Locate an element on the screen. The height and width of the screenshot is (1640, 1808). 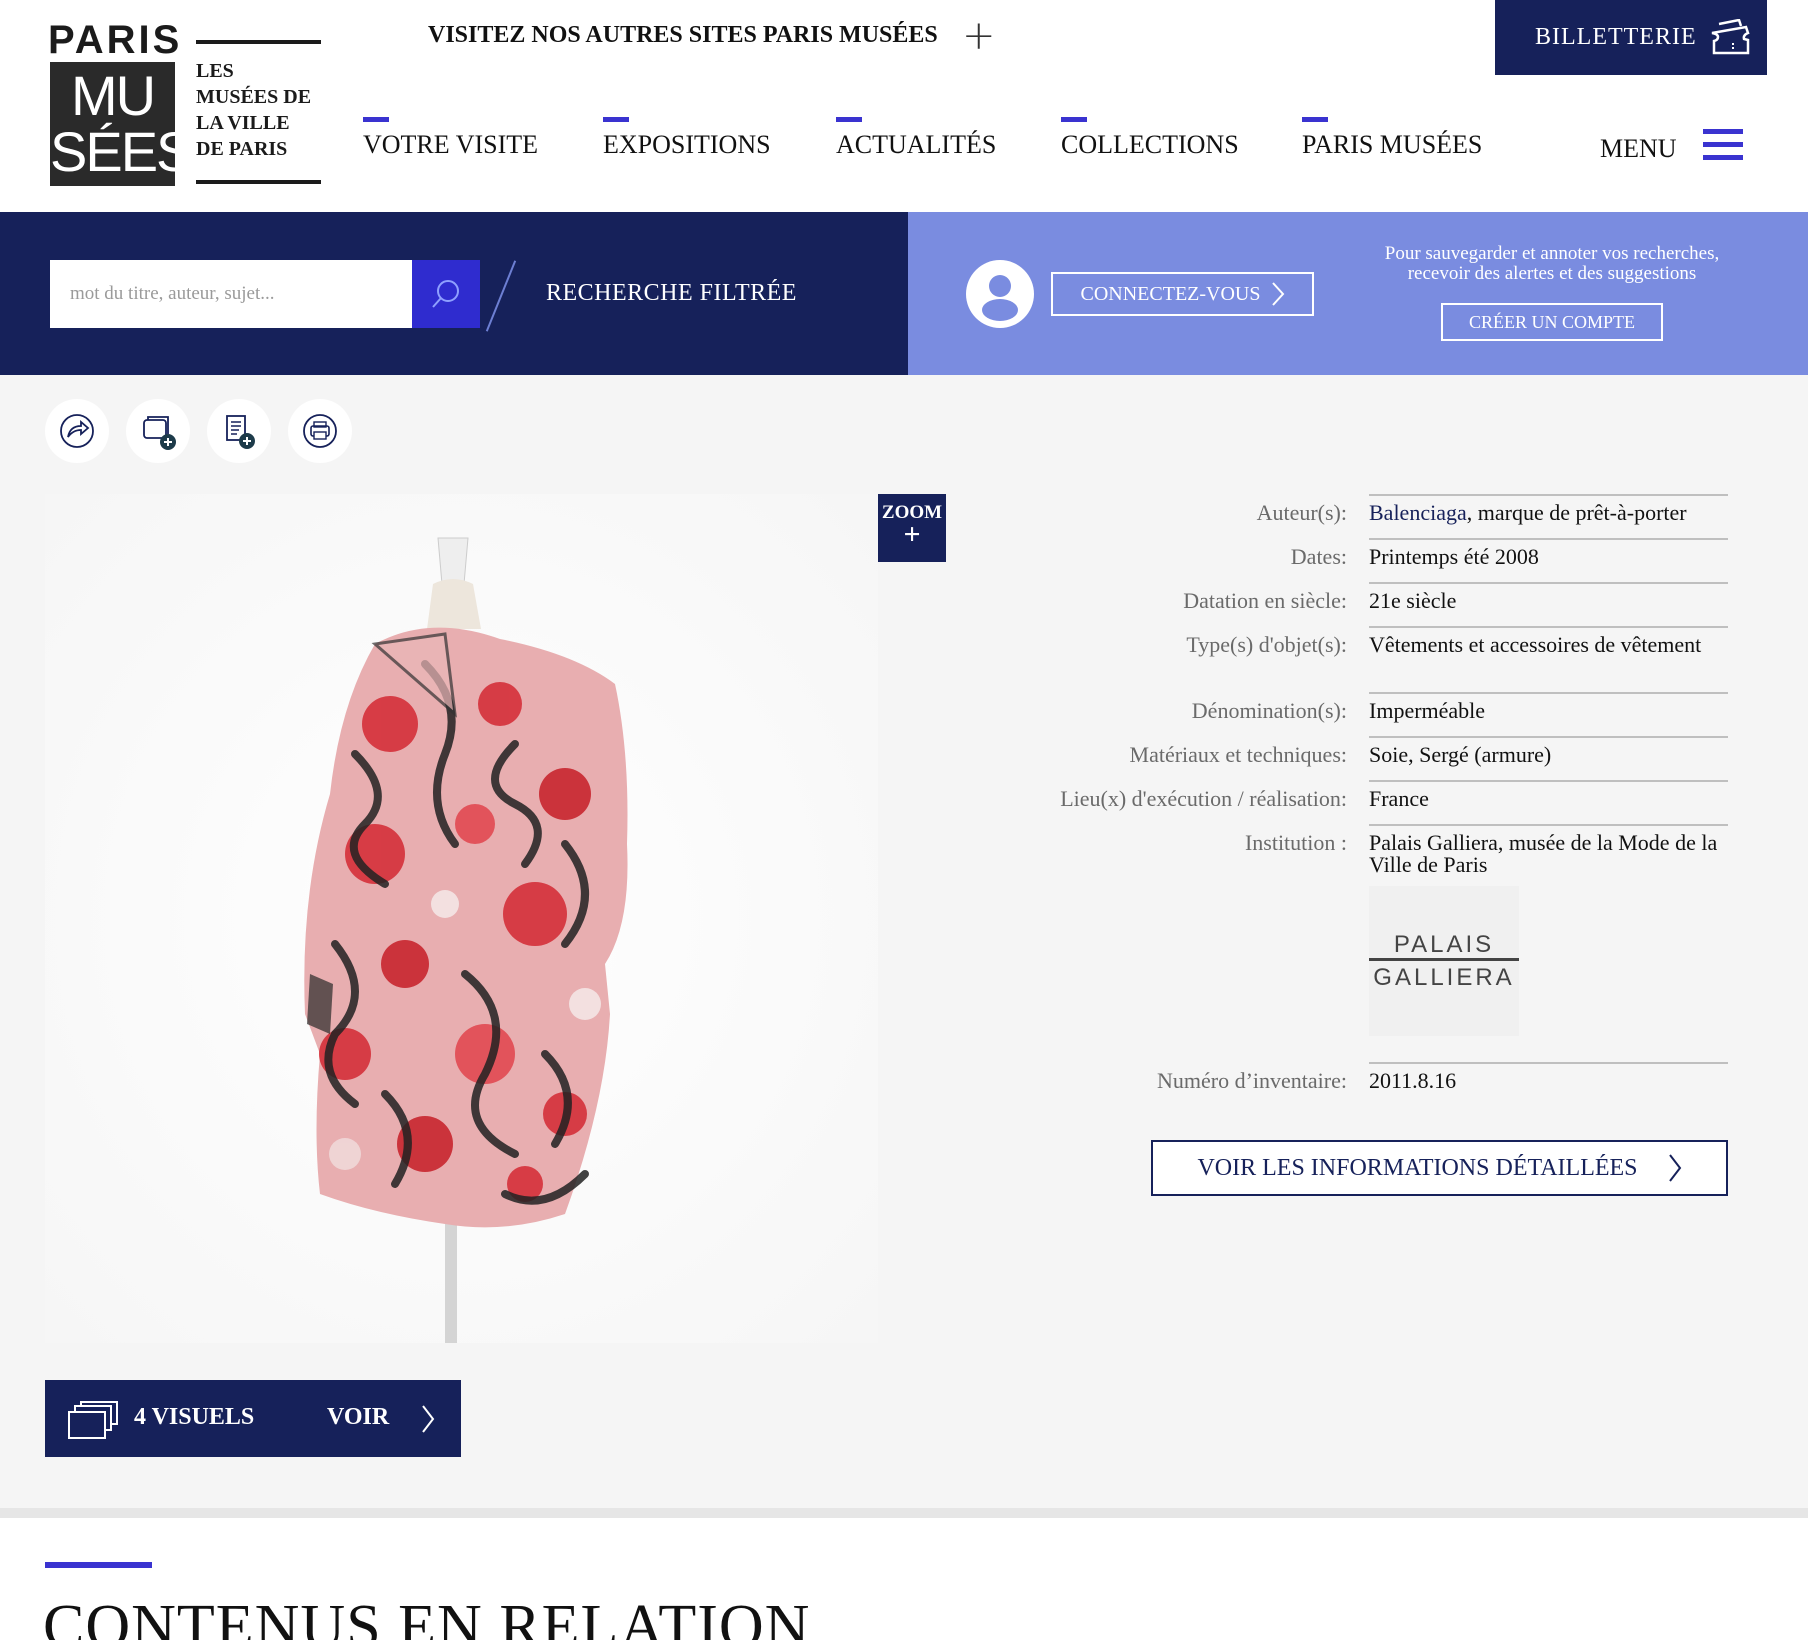
search-input is located at coordinates (231, 294).